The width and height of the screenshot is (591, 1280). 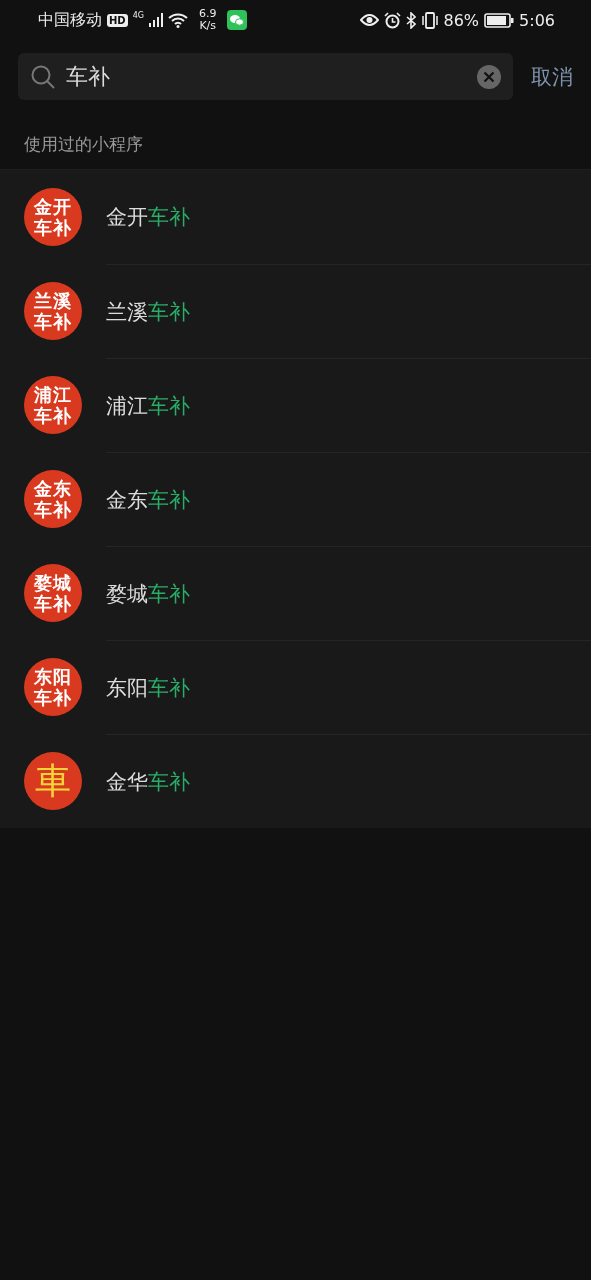 I want to click on speed-unit: K/s, so click(x=208, y=26).